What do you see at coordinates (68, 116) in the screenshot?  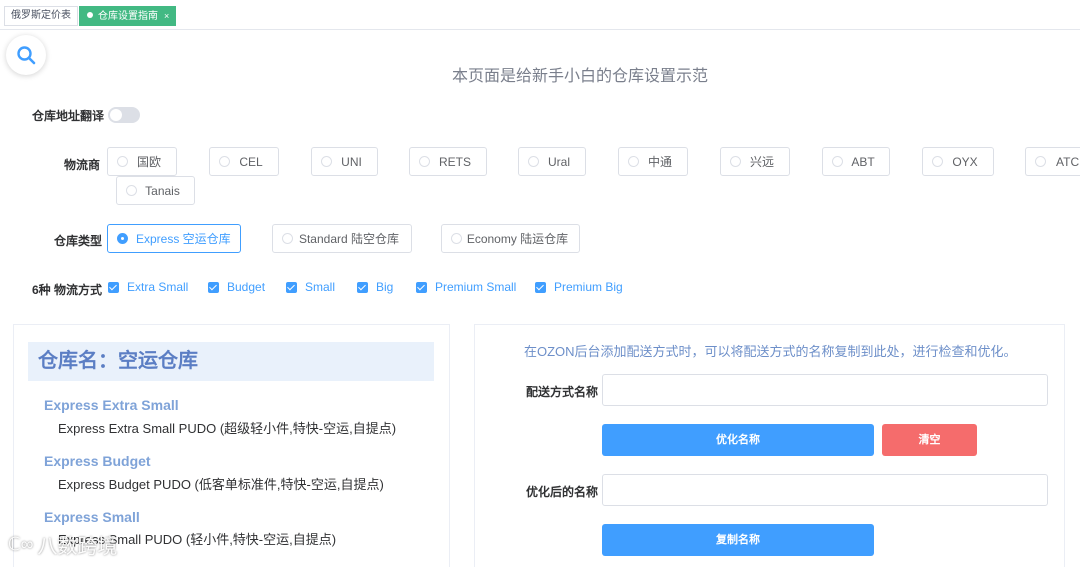 I see `address-translate-label: 仓库地址翻译` at bounding box center [68, 116].